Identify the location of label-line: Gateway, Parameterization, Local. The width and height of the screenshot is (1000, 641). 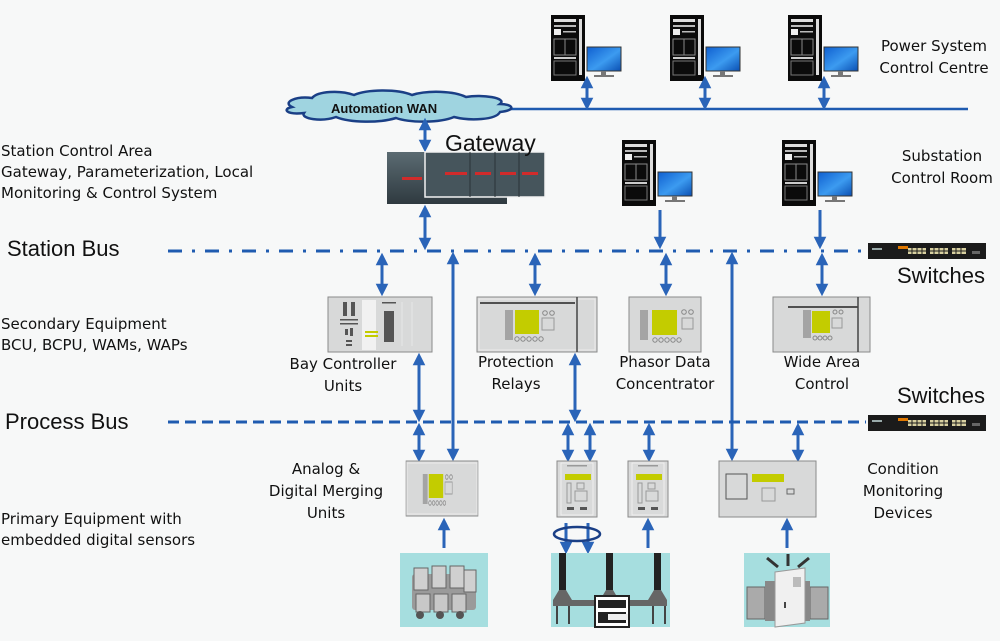
(127, 172).